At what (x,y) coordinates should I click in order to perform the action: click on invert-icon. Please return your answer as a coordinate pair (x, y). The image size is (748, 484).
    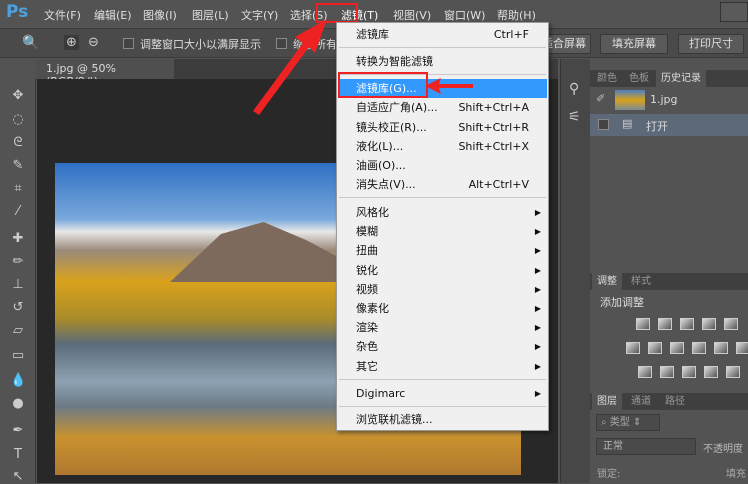
    Looking at the image, I should click on (645, 372).